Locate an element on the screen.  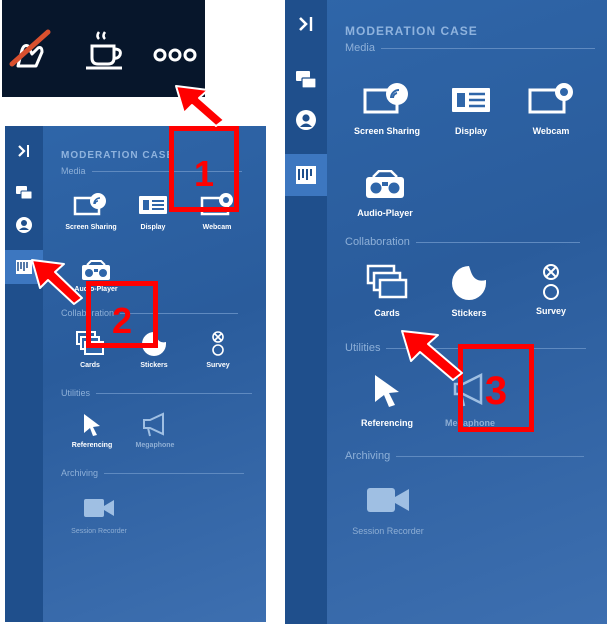
tool-label: Megaphone is located at coordinates (155, 445).